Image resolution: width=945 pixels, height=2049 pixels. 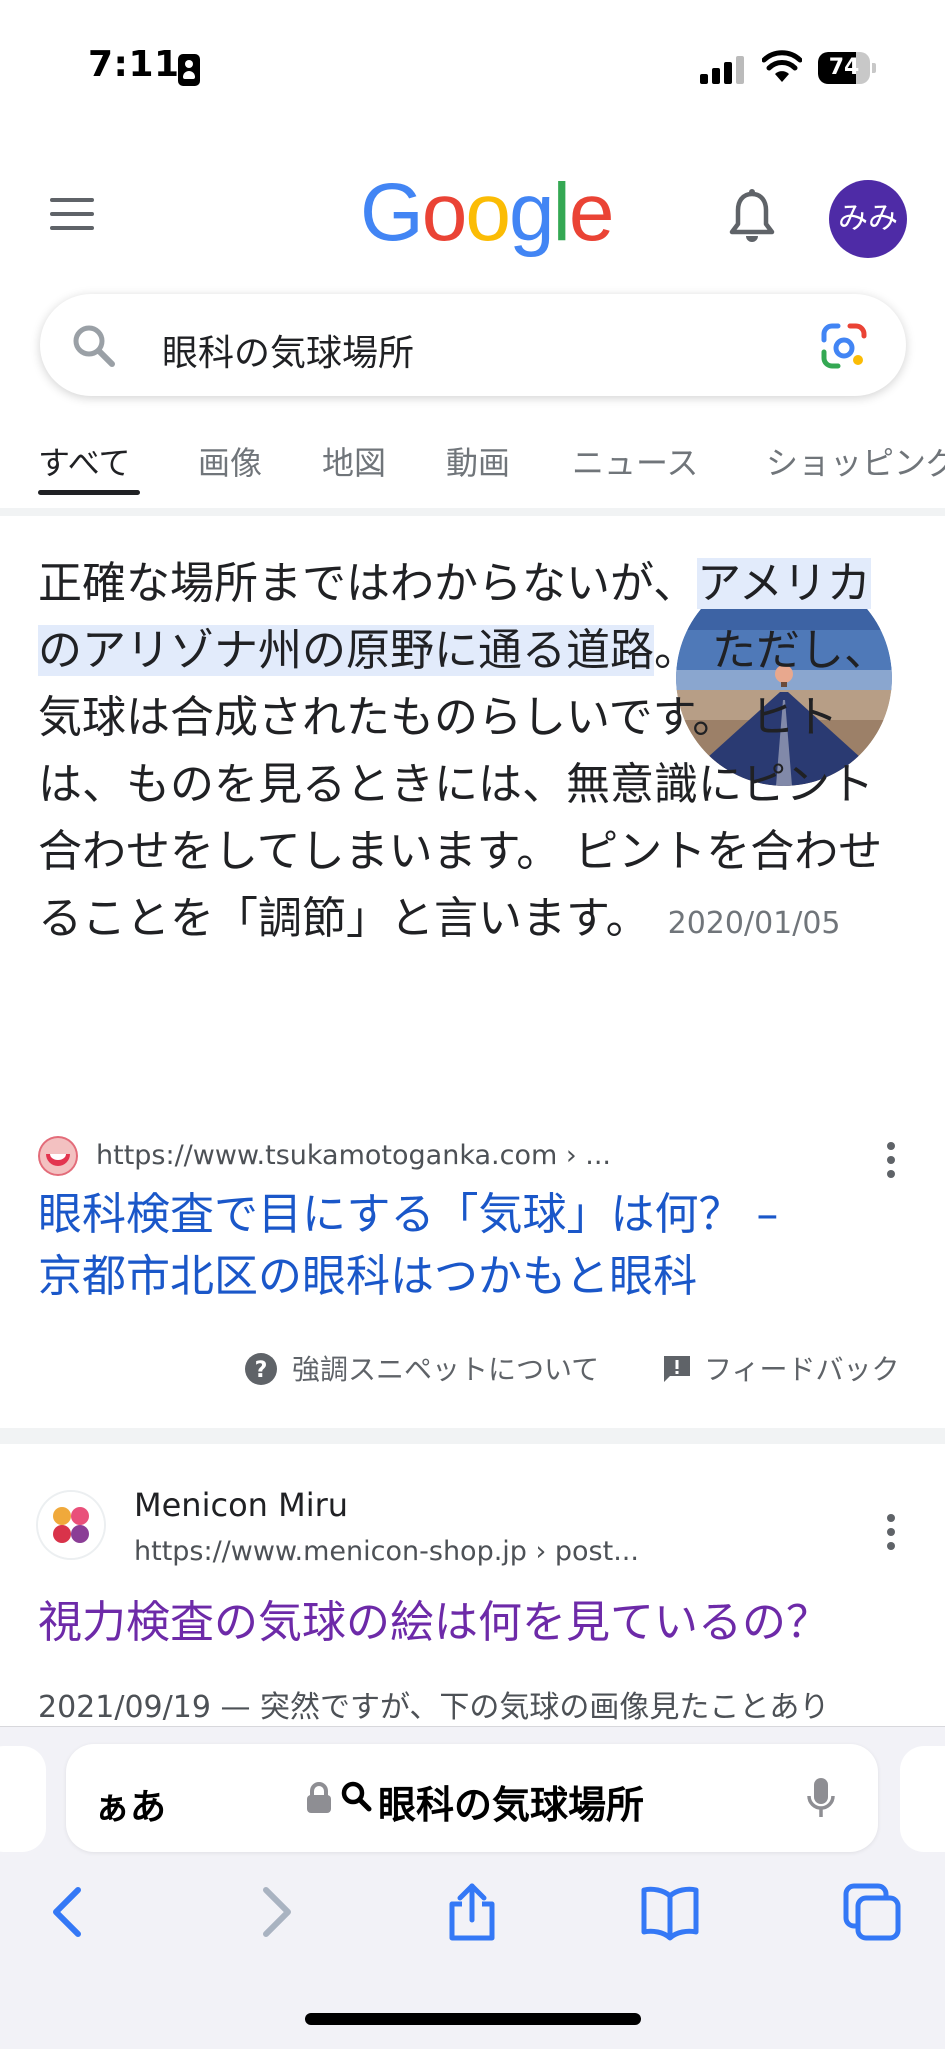 What do you see at coordinates (392, 212) in the screenshot?
I see `logo-letter: G` at bounding box center [392, 212].